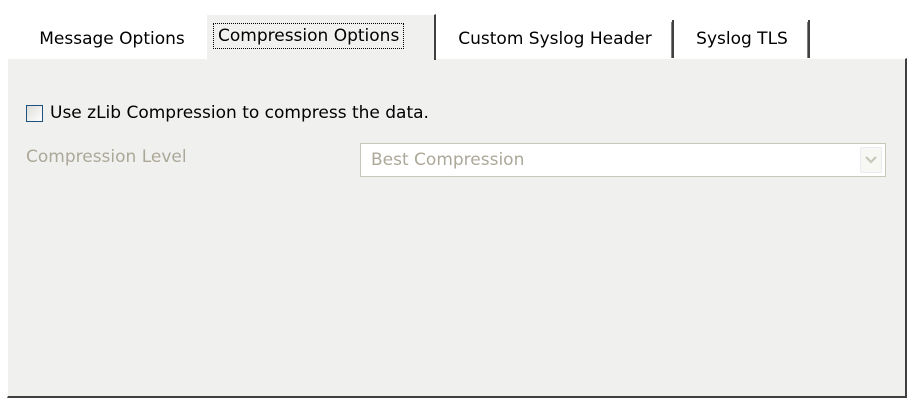 This screenshot has width=908, height=401. I want to click on tab-syslog-tls: Syslog TLS, so click(743, 39).